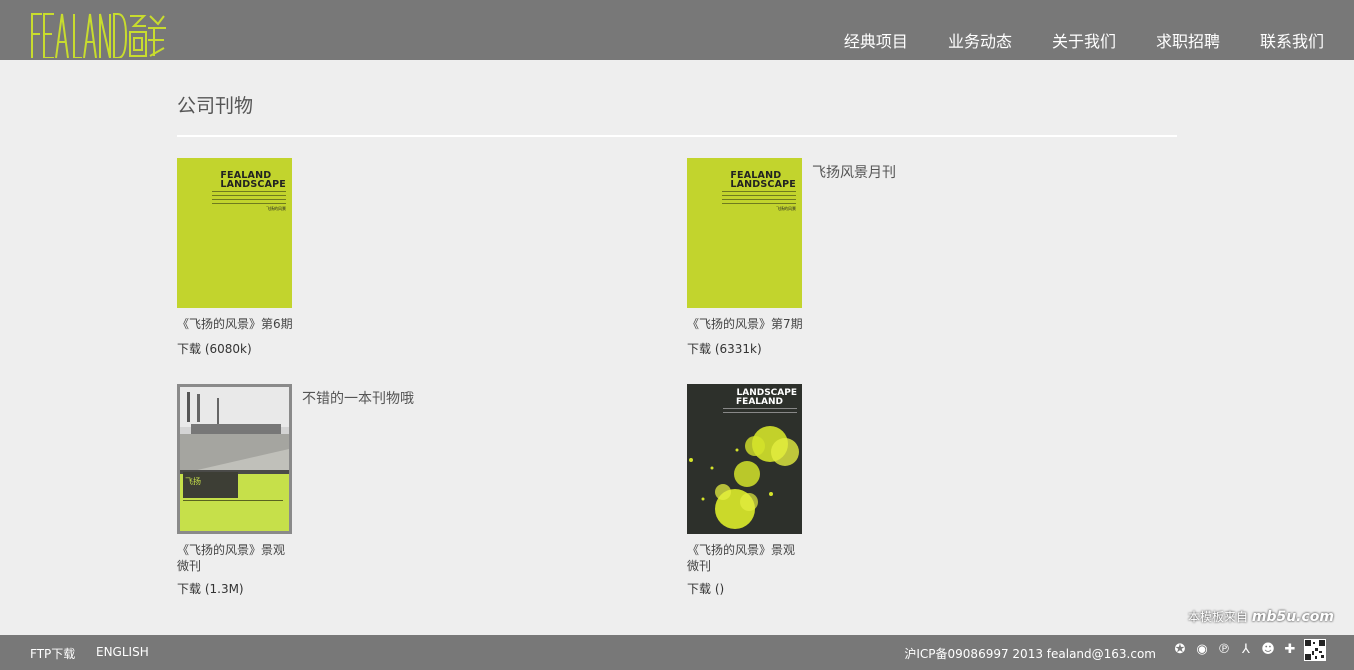 This screenshot has height=670, width=1354. What do you see at coordinates (745, 324) in the screenshot?
I see `publication-name: 《飞扬的风景》第7期` at bounding box center [745, 324].